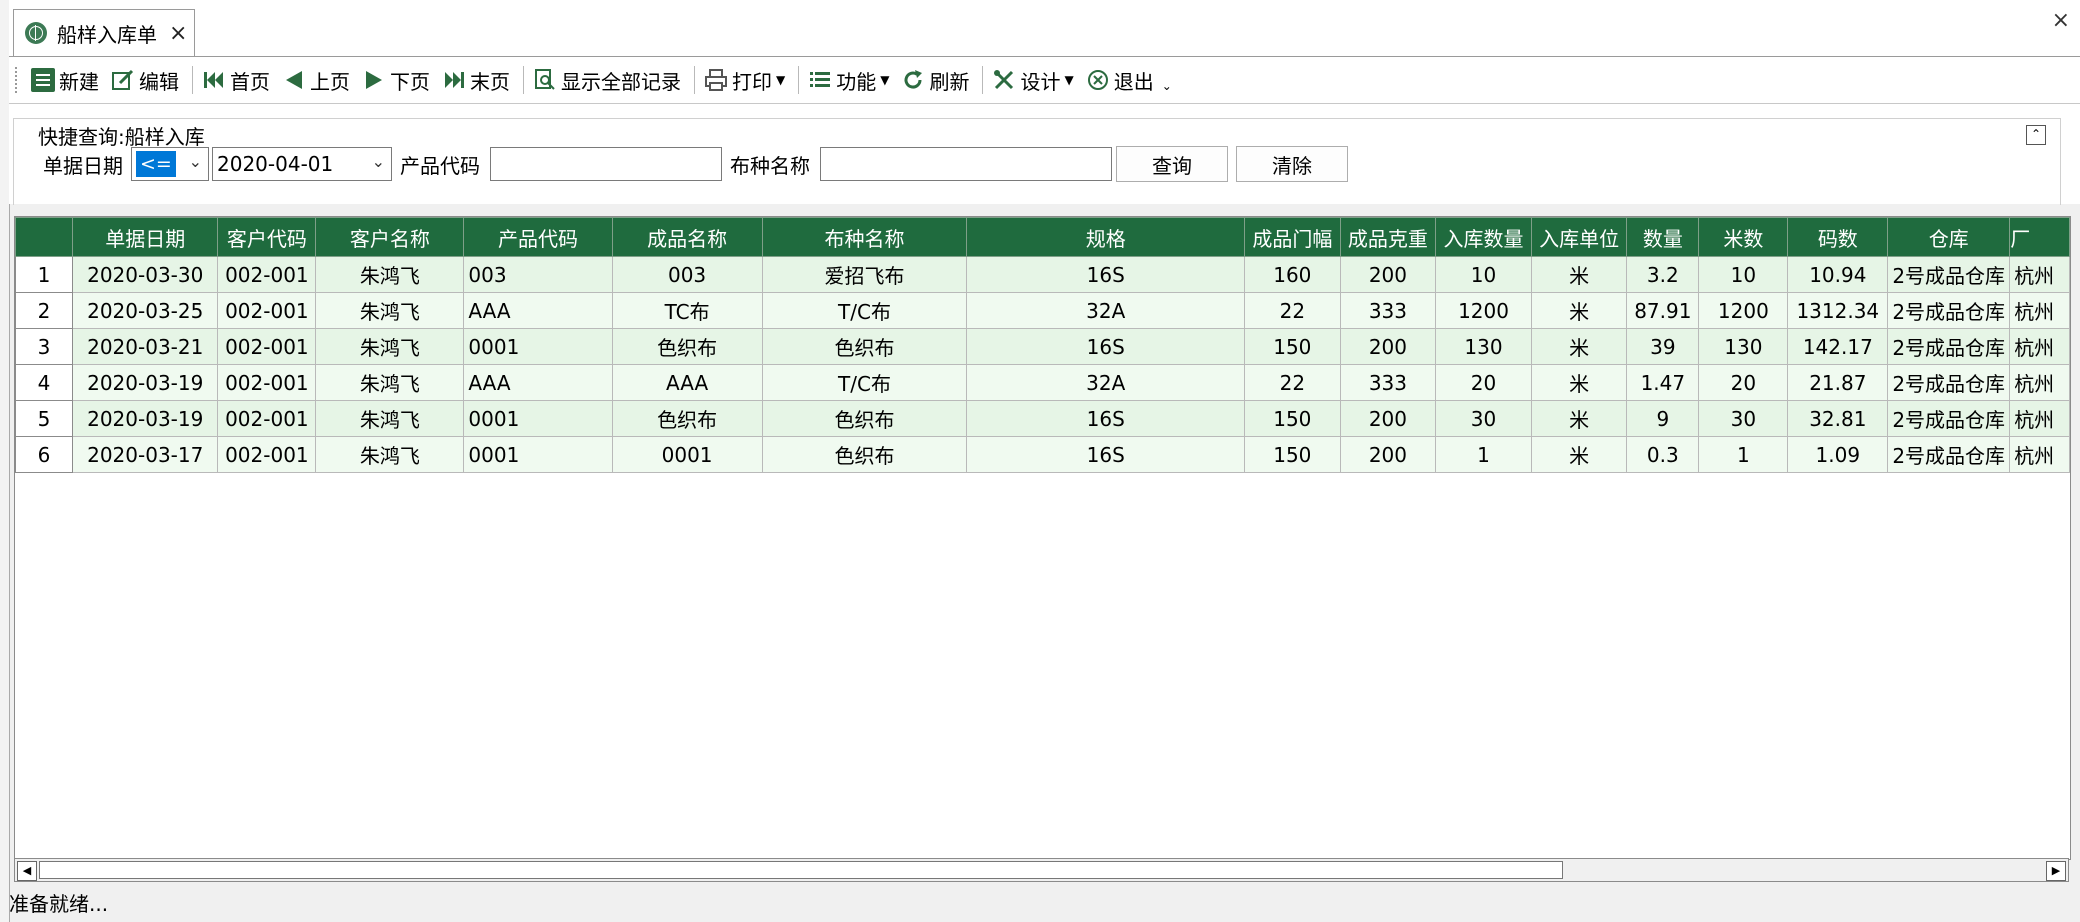 The width and height of the screenshot is (2080, 922). What do you see at coordinates (390, 237) in the screenshot?
I see `column-header: 客户名称` at bounding box center [390, 237].